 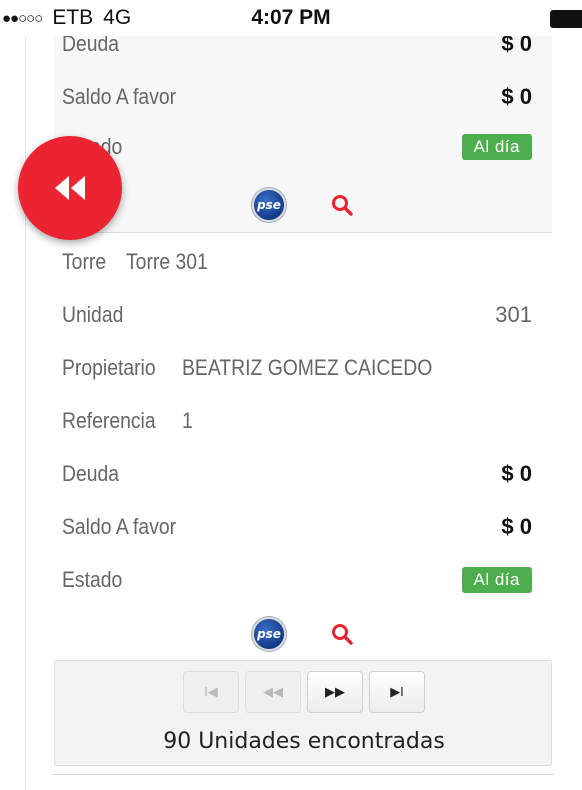 I want to click on row-propietario: Propietario BEATRIZ GOMEZ CAICEDO, so click(x=297, y=368).